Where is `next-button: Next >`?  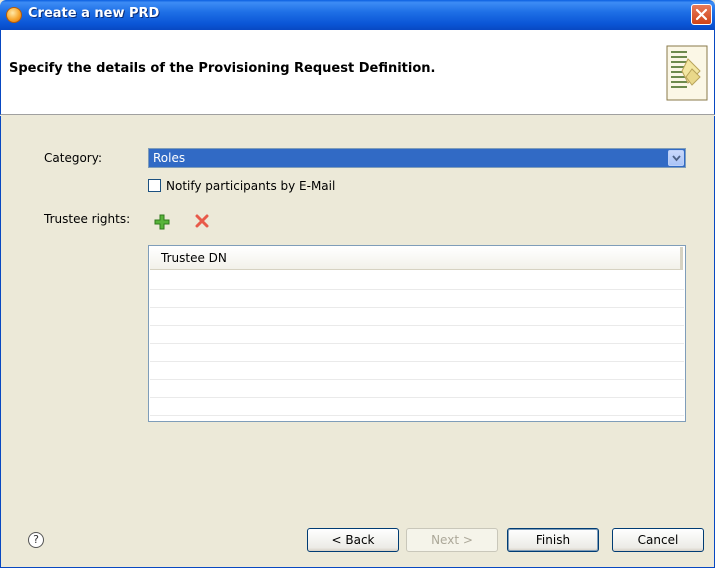
next-button: Next > is located at coordinates (452, 540).